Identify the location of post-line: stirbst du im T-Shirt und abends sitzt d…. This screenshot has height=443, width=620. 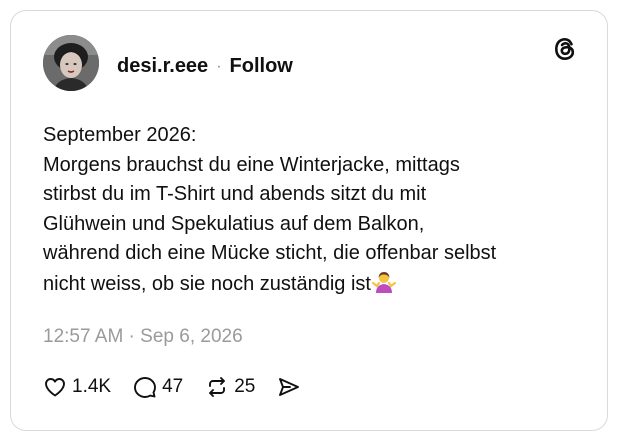
(235, 194).